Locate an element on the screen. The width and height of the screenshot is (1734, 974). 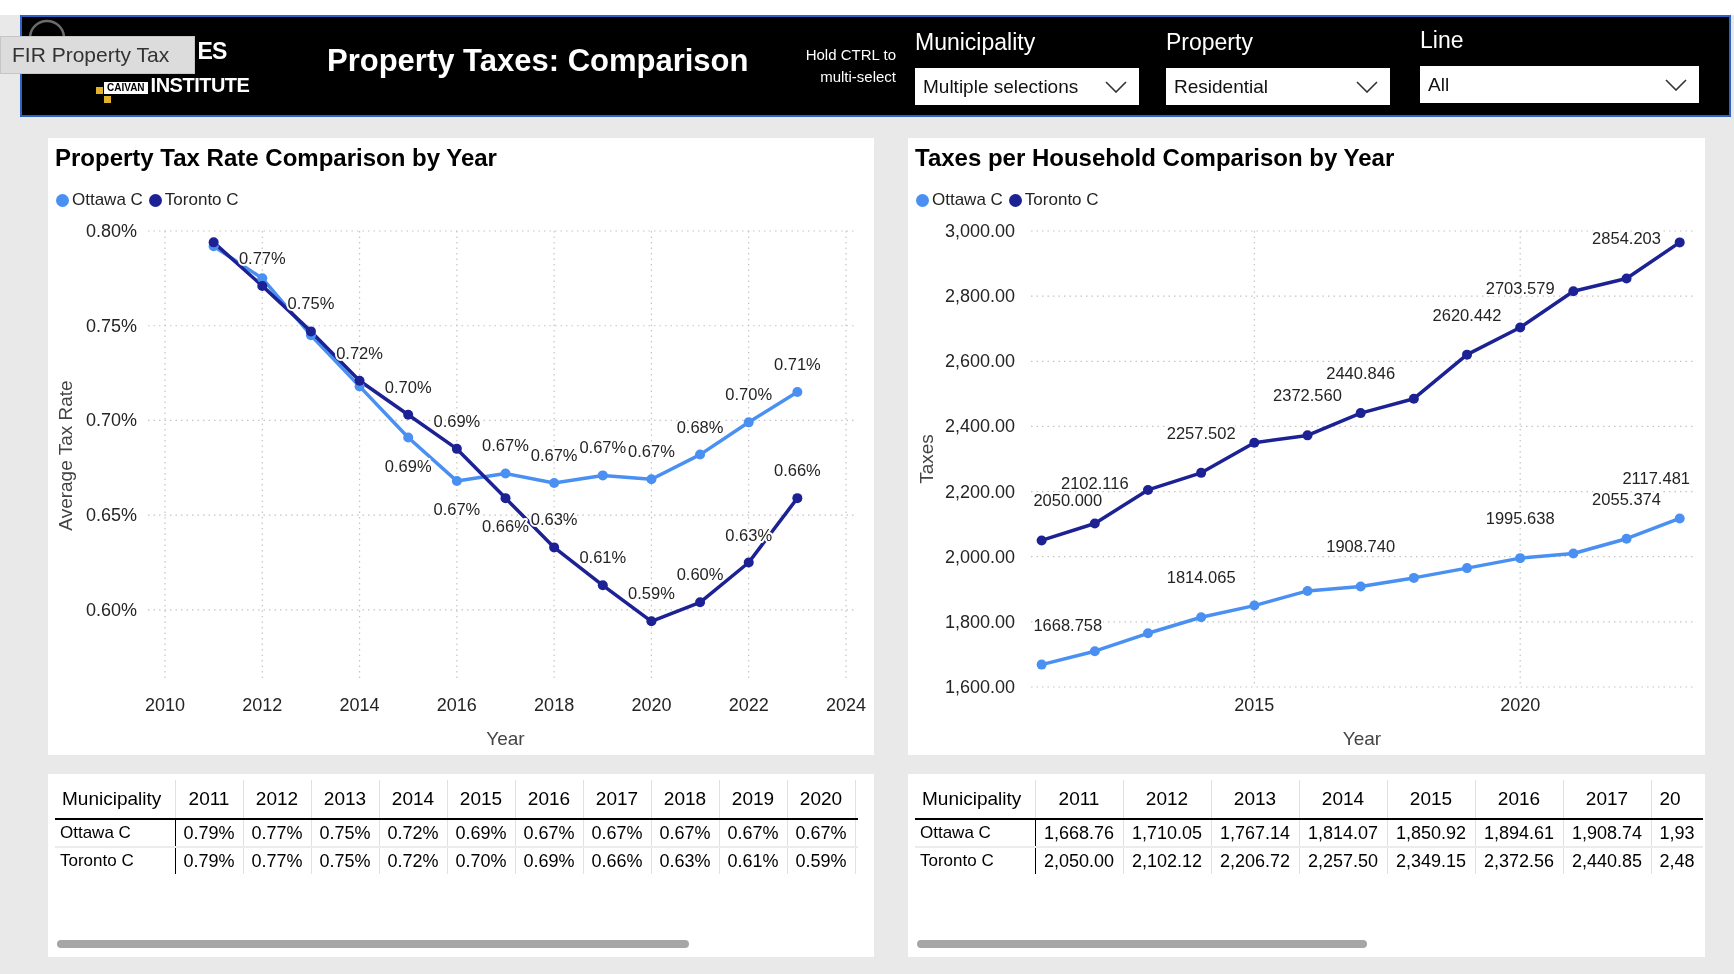
data-label: 0.59% is located at coordinates (651, 593).